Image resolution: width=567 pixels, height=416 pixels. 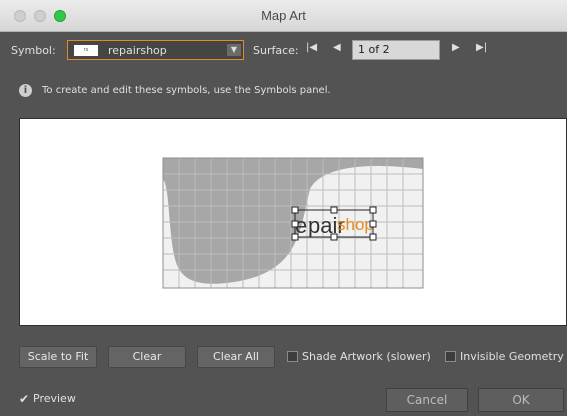 I want to click on info-icon: i, so click(x=25, y=90).